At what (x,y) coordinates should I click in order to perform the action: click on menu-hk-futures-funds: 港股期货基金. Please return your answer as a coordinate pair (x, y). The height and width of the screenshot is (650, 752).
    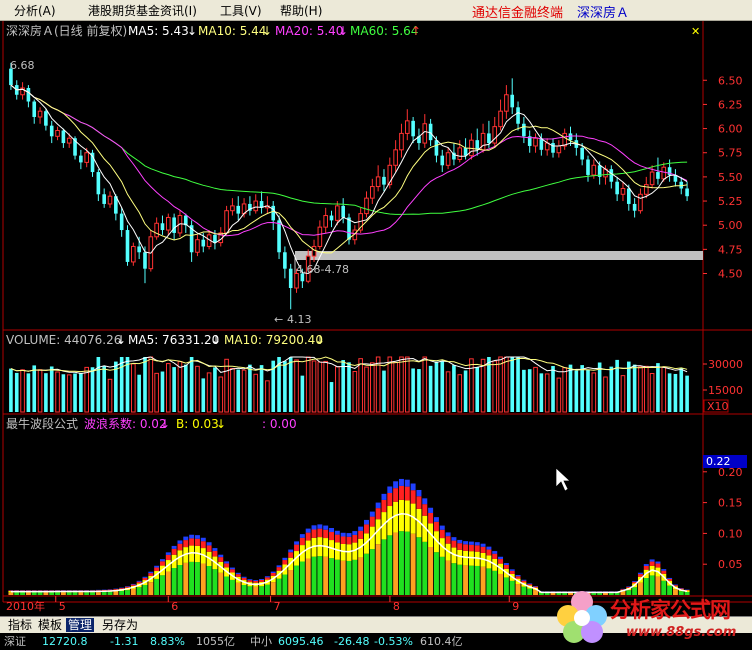
    Looking at the image, I should click on (124, 10).